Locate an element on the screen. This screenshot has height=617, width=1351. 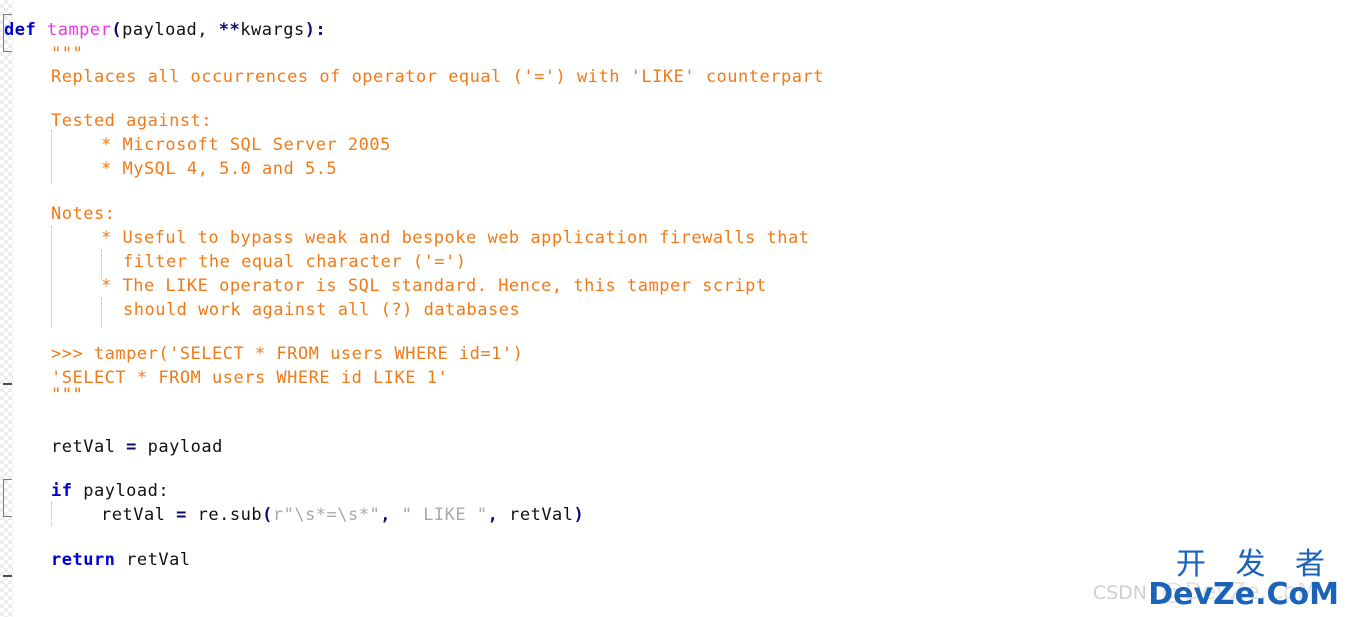
docstring-doctest-result: 'SELECT * FROM users WHERE id LIKE 1' is located at coordinates (250, 378).